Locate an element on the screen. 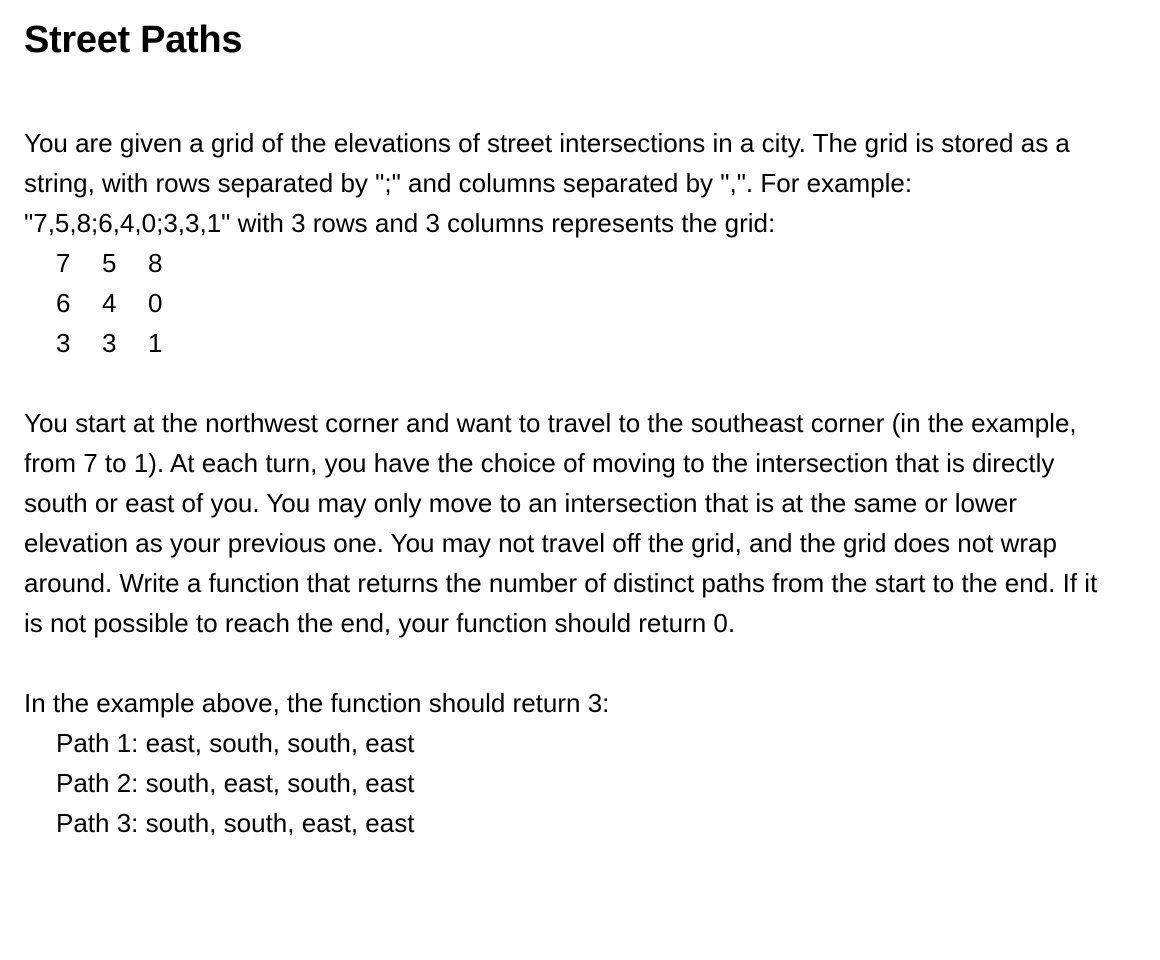  grid-cell: 8 is located at coordinates (155, 263).